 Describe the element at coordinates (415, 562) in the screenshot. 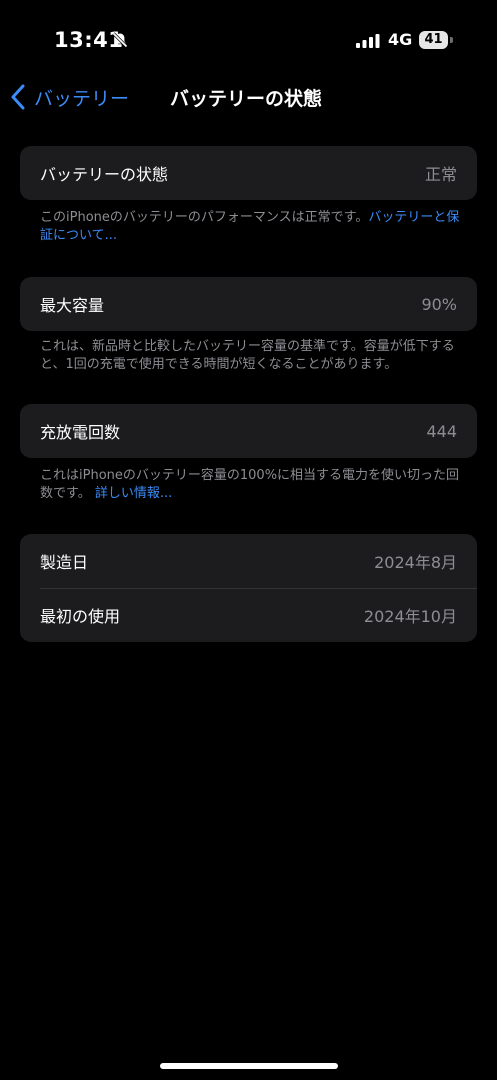

I see `manufacture-date-value: 2024年8月` at that location.